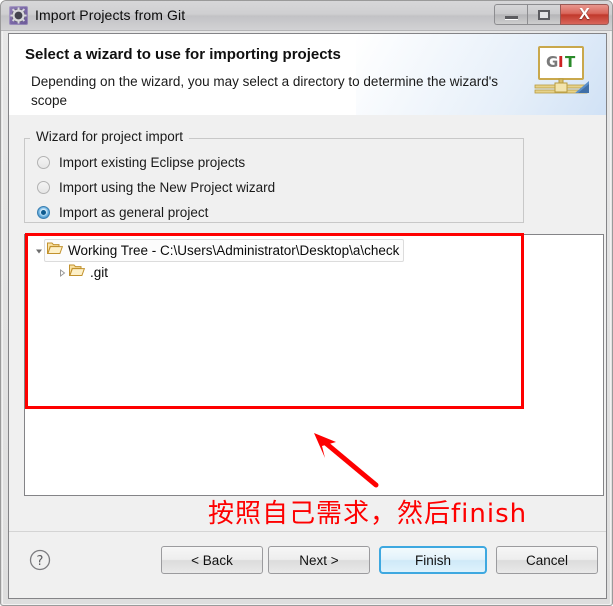 This screenshot has height=606, width=613. I want to click on annotation-note: 按照自己需求，然后finish, so click(368, 514).